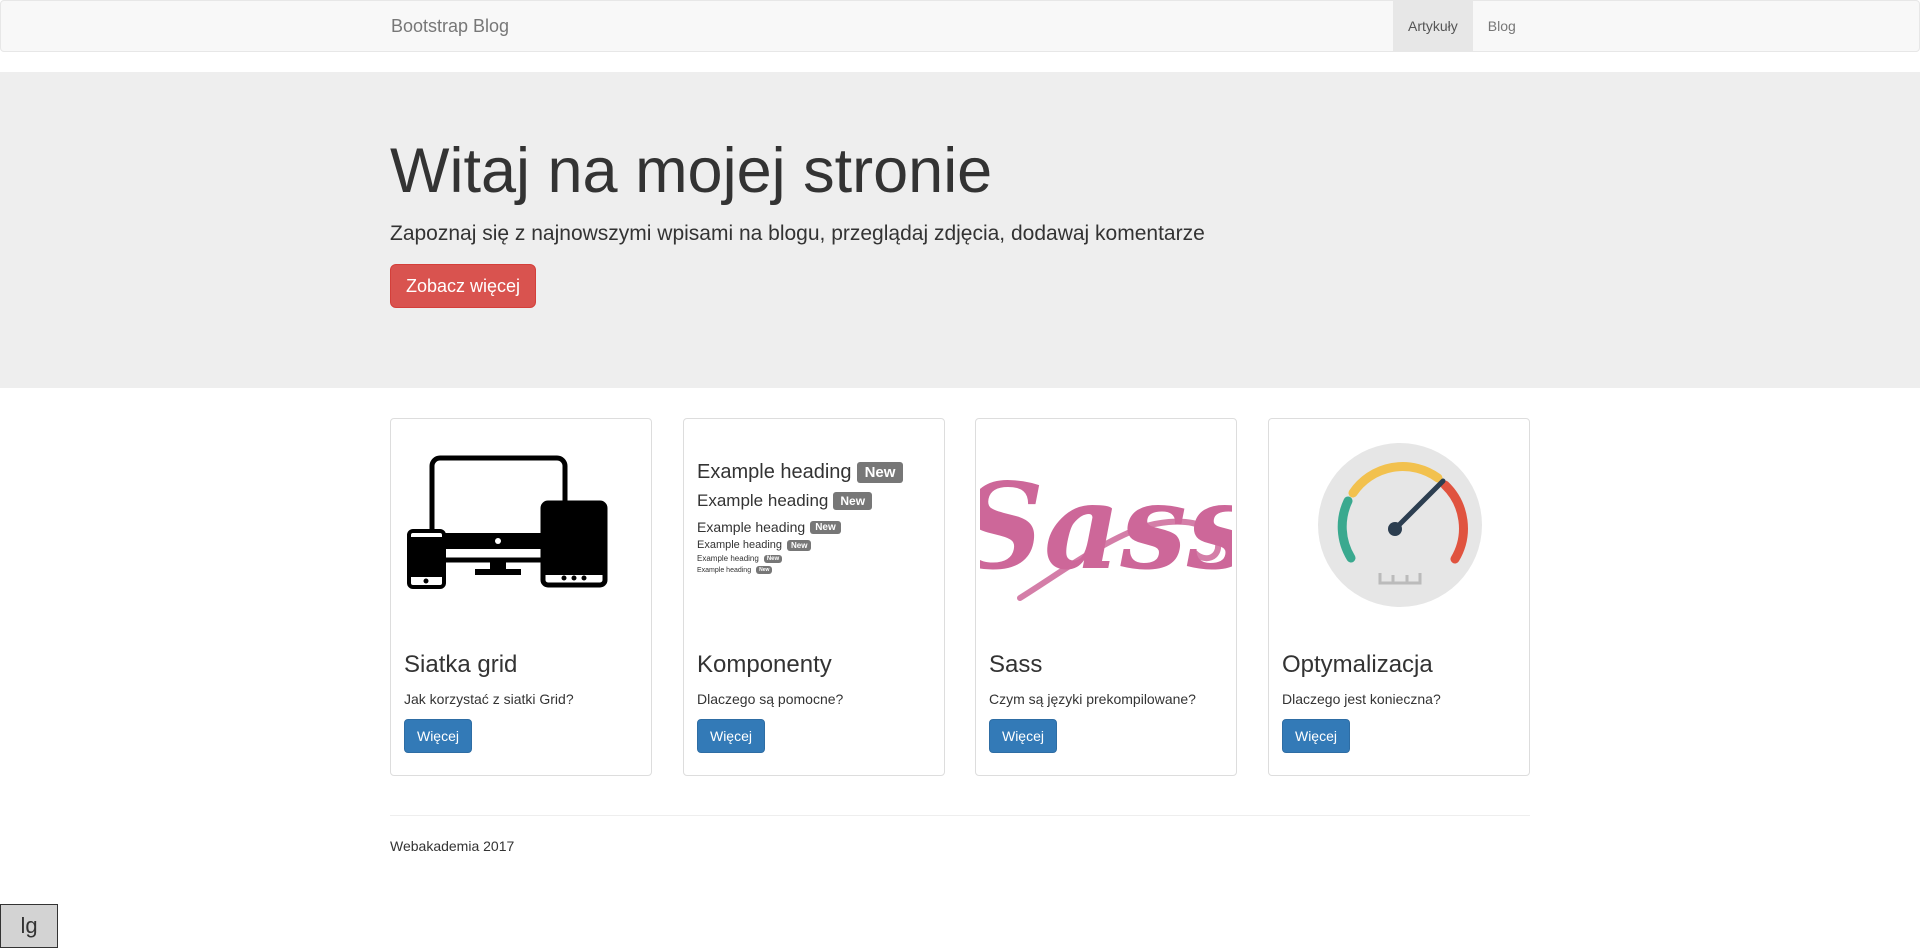 The height and width of the screenshot is (950, 1920). Describe the element at coordinates (770, 699) in the screenshot. I see `card-text: Dlaczego są pomocne?` at that location.